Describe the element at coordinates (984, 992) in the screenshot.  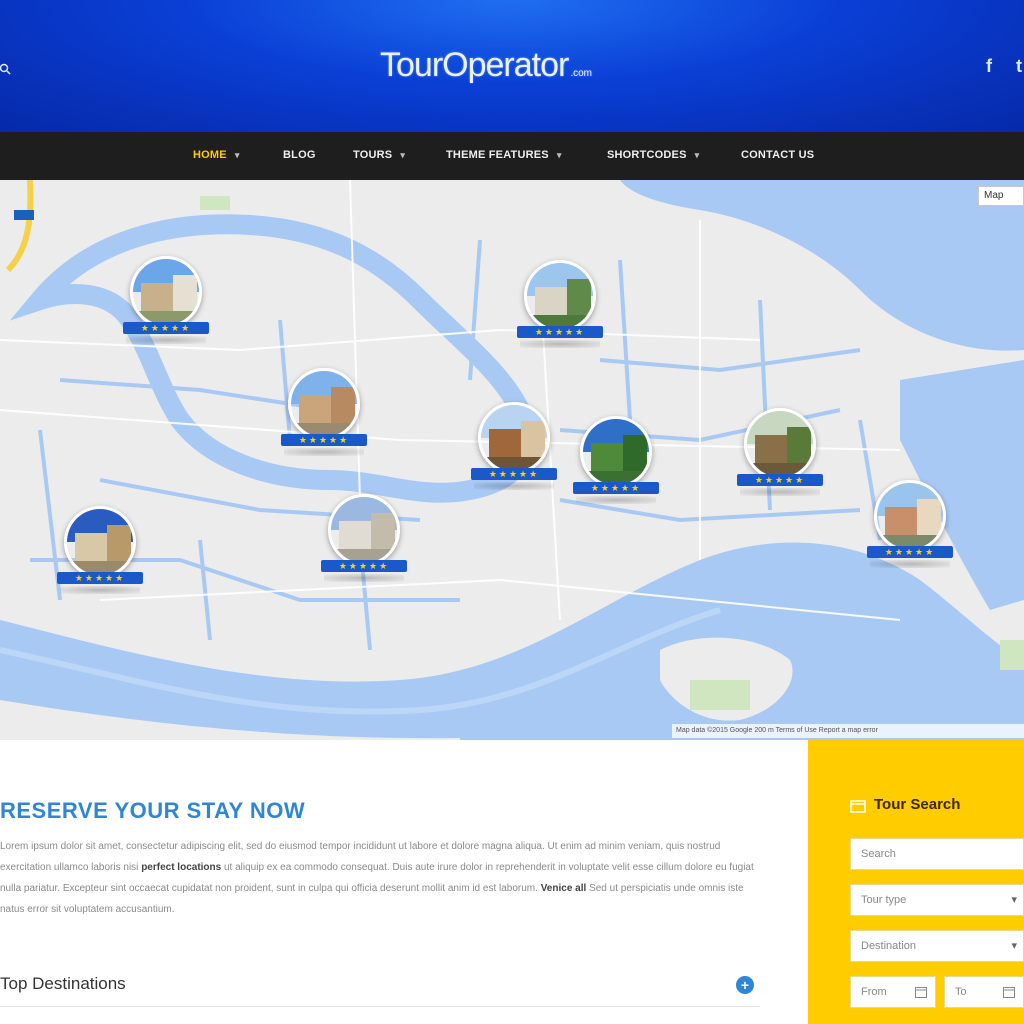
I see `to-date-field: To` at that location.